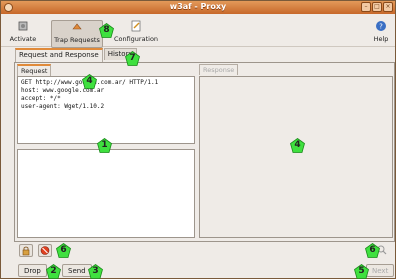 The height and width of the screenshot is (279, 396). What do you see at coordinates (136, 26) in the screenshot?
I see `configuration-icon` at bounding box center [136, 26].